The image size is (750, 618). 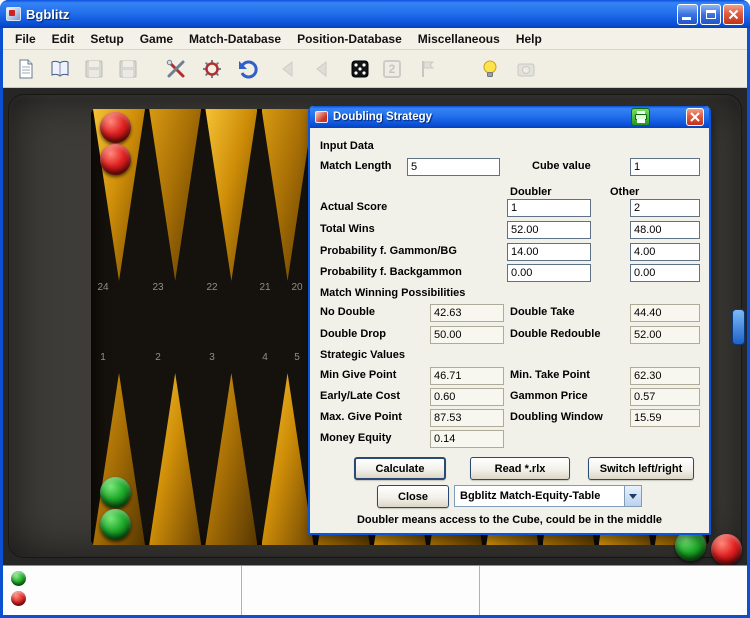 I want to click on roll-dice-button, so click(x=360, y=69).